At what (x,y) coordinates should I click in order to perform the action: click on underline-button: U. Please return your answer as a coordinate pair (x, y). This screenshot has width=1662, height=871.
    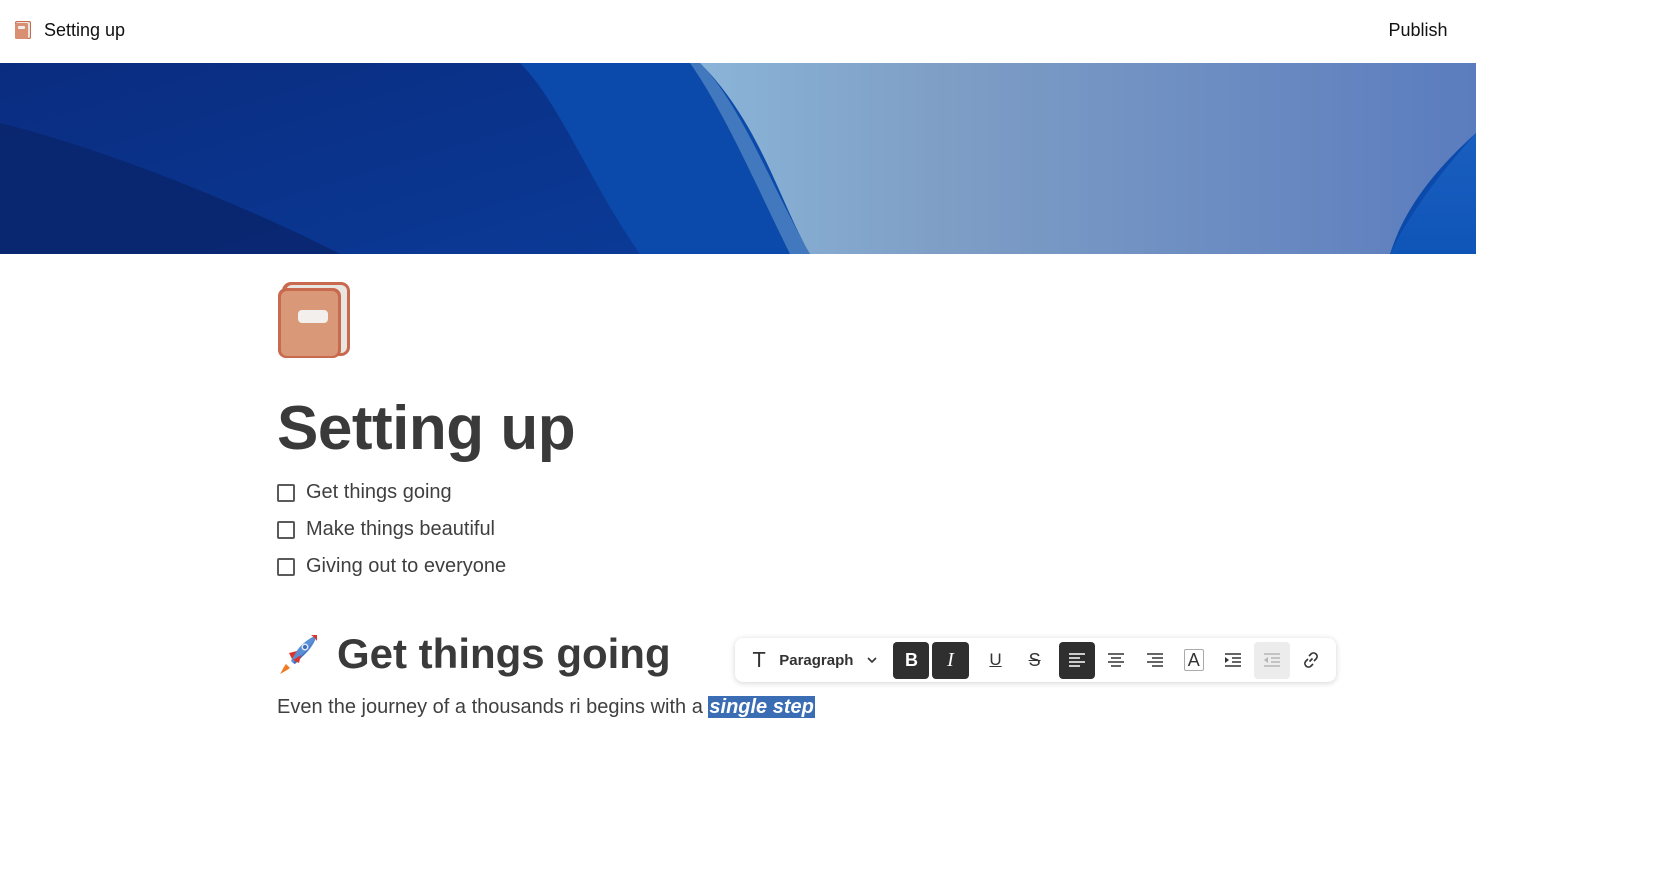
    Looking at the image, I should click on (996, 660).